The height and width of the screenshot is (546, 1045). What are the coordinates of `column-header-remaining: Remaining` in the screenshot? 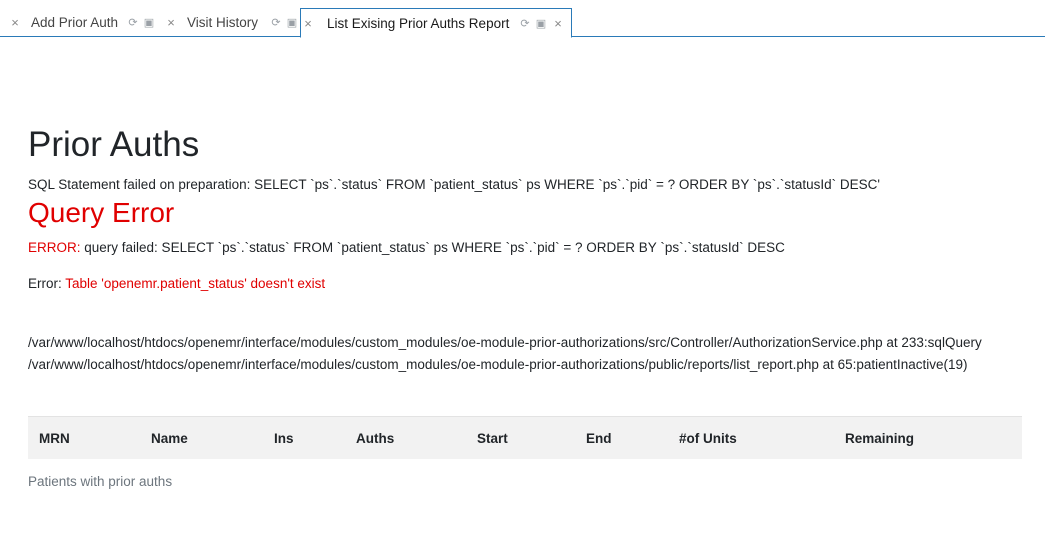 It's located at (879, 438).